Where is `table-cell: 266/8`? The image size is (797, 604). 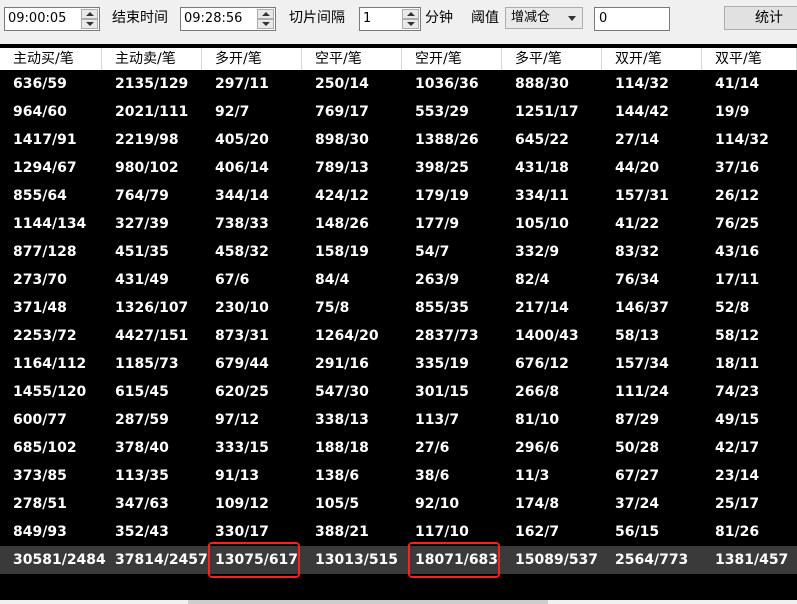 table-cell: 266/8 is located at coordinates (537, 392).